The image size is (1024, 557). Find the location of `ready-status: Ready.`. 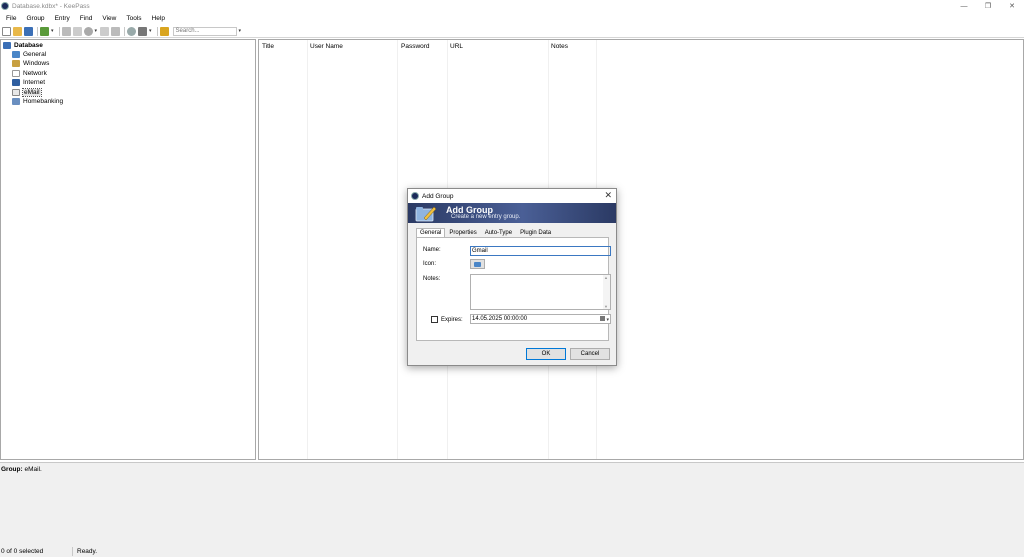

ready-status: Ready. is located at coordinates (87, 551).